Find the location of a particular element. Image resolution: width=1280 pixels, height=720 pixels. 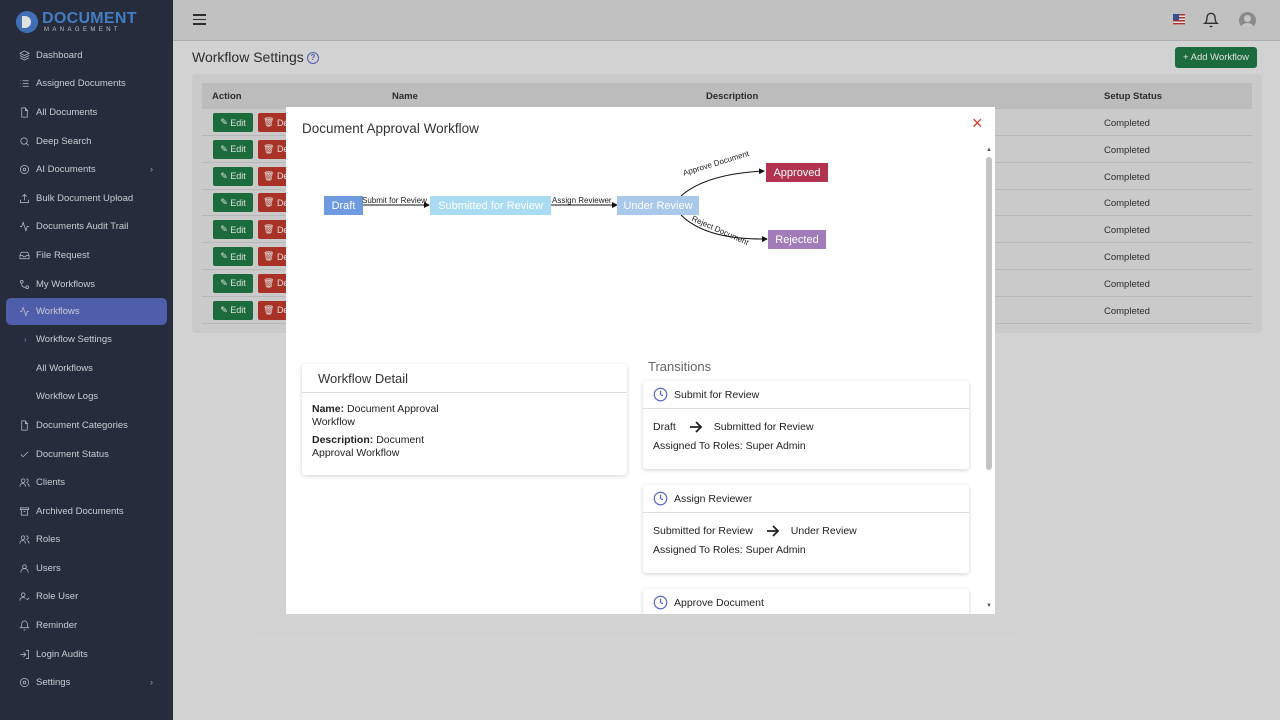

scroll-down-icon: ▼ is located at coordinates (989, 606).